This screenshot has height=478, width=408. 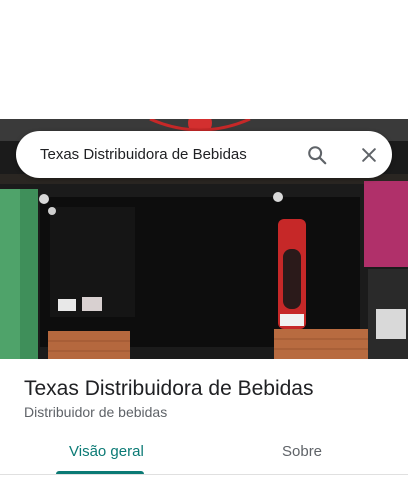 What do you see at coordinates (204, 474) in the screenshot?
I see `tabs-divider` at bounding box center [204, 474].